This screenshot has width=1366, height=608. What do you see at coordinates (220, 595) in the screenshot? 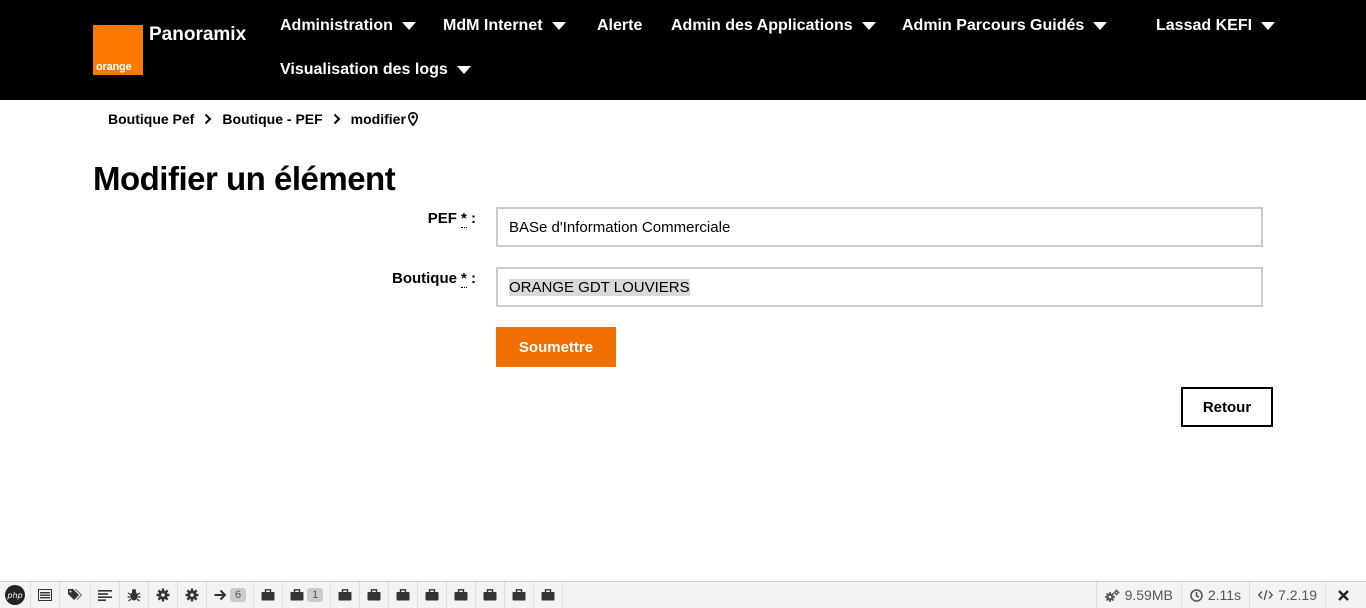
I see `arrow-right-icon` at bounding box center [220, 595].